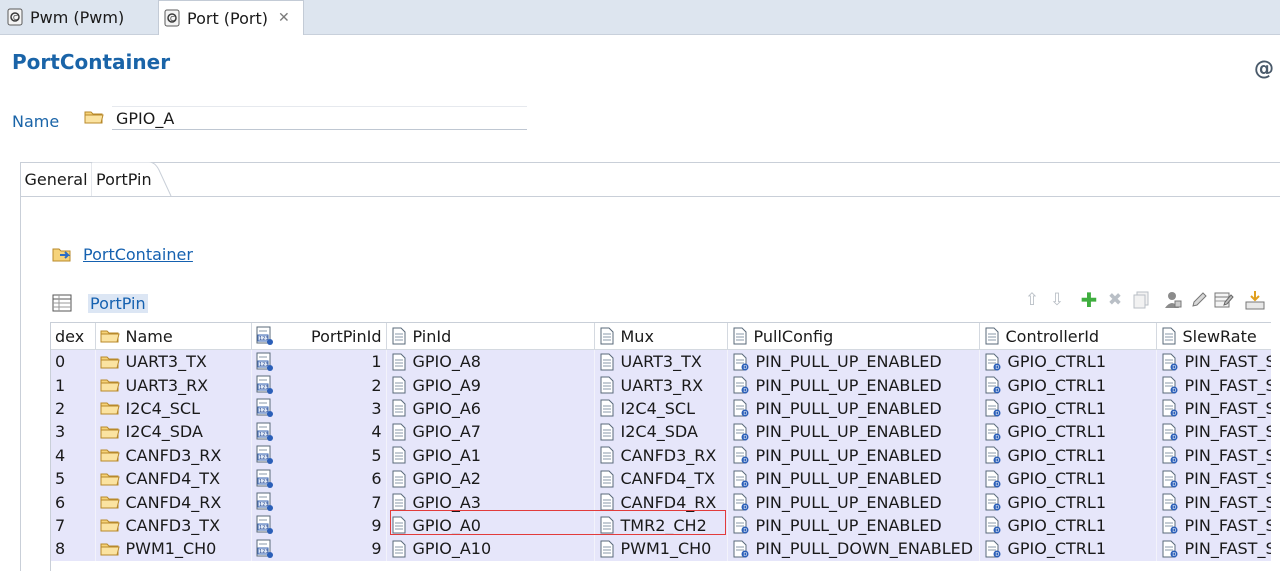  I want to click on table-cell-portpinid: 123 2, so click(319, 385).